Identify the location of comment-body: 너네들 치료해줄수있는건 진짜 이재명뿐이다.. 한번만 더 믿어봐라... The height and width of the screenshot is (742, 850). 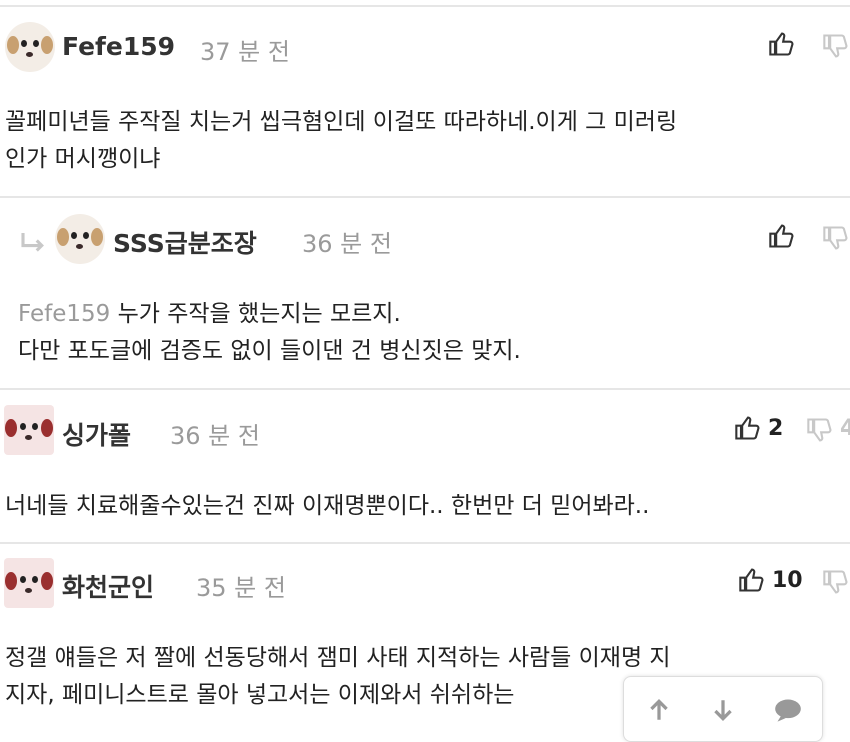
(427, 506).